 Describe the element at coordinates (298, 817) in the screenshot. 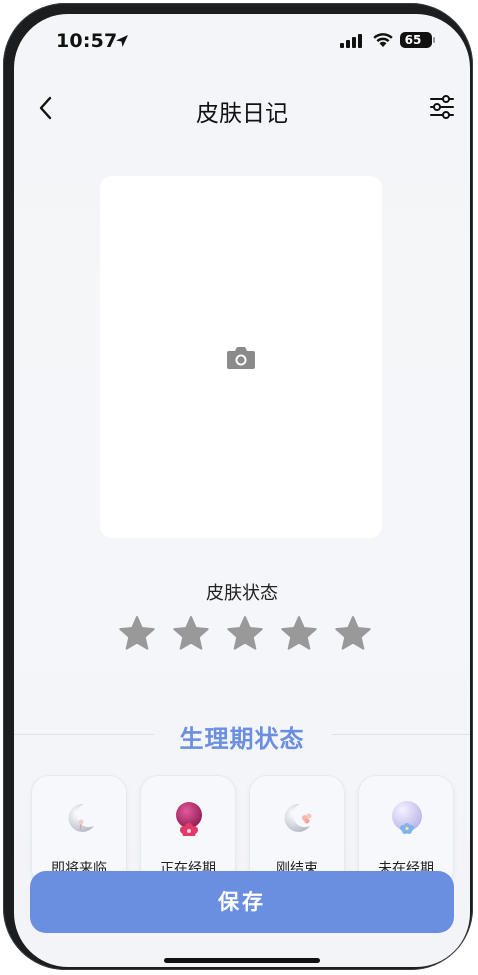

I see `moon-flower-icon` at that location.